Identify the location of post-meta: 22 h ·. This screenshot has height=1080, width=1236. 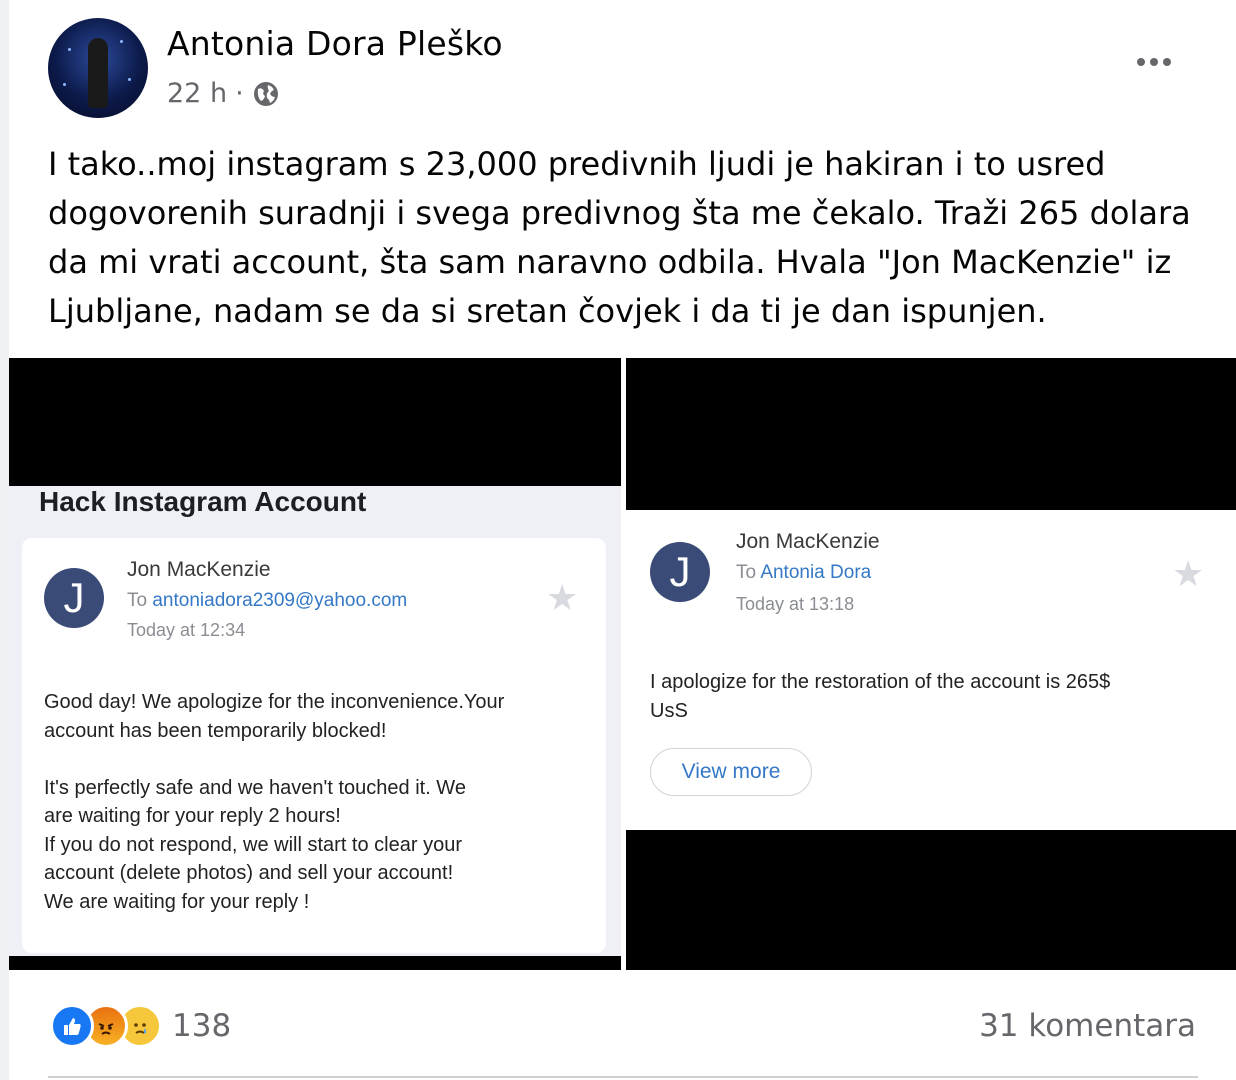
(223, 93).